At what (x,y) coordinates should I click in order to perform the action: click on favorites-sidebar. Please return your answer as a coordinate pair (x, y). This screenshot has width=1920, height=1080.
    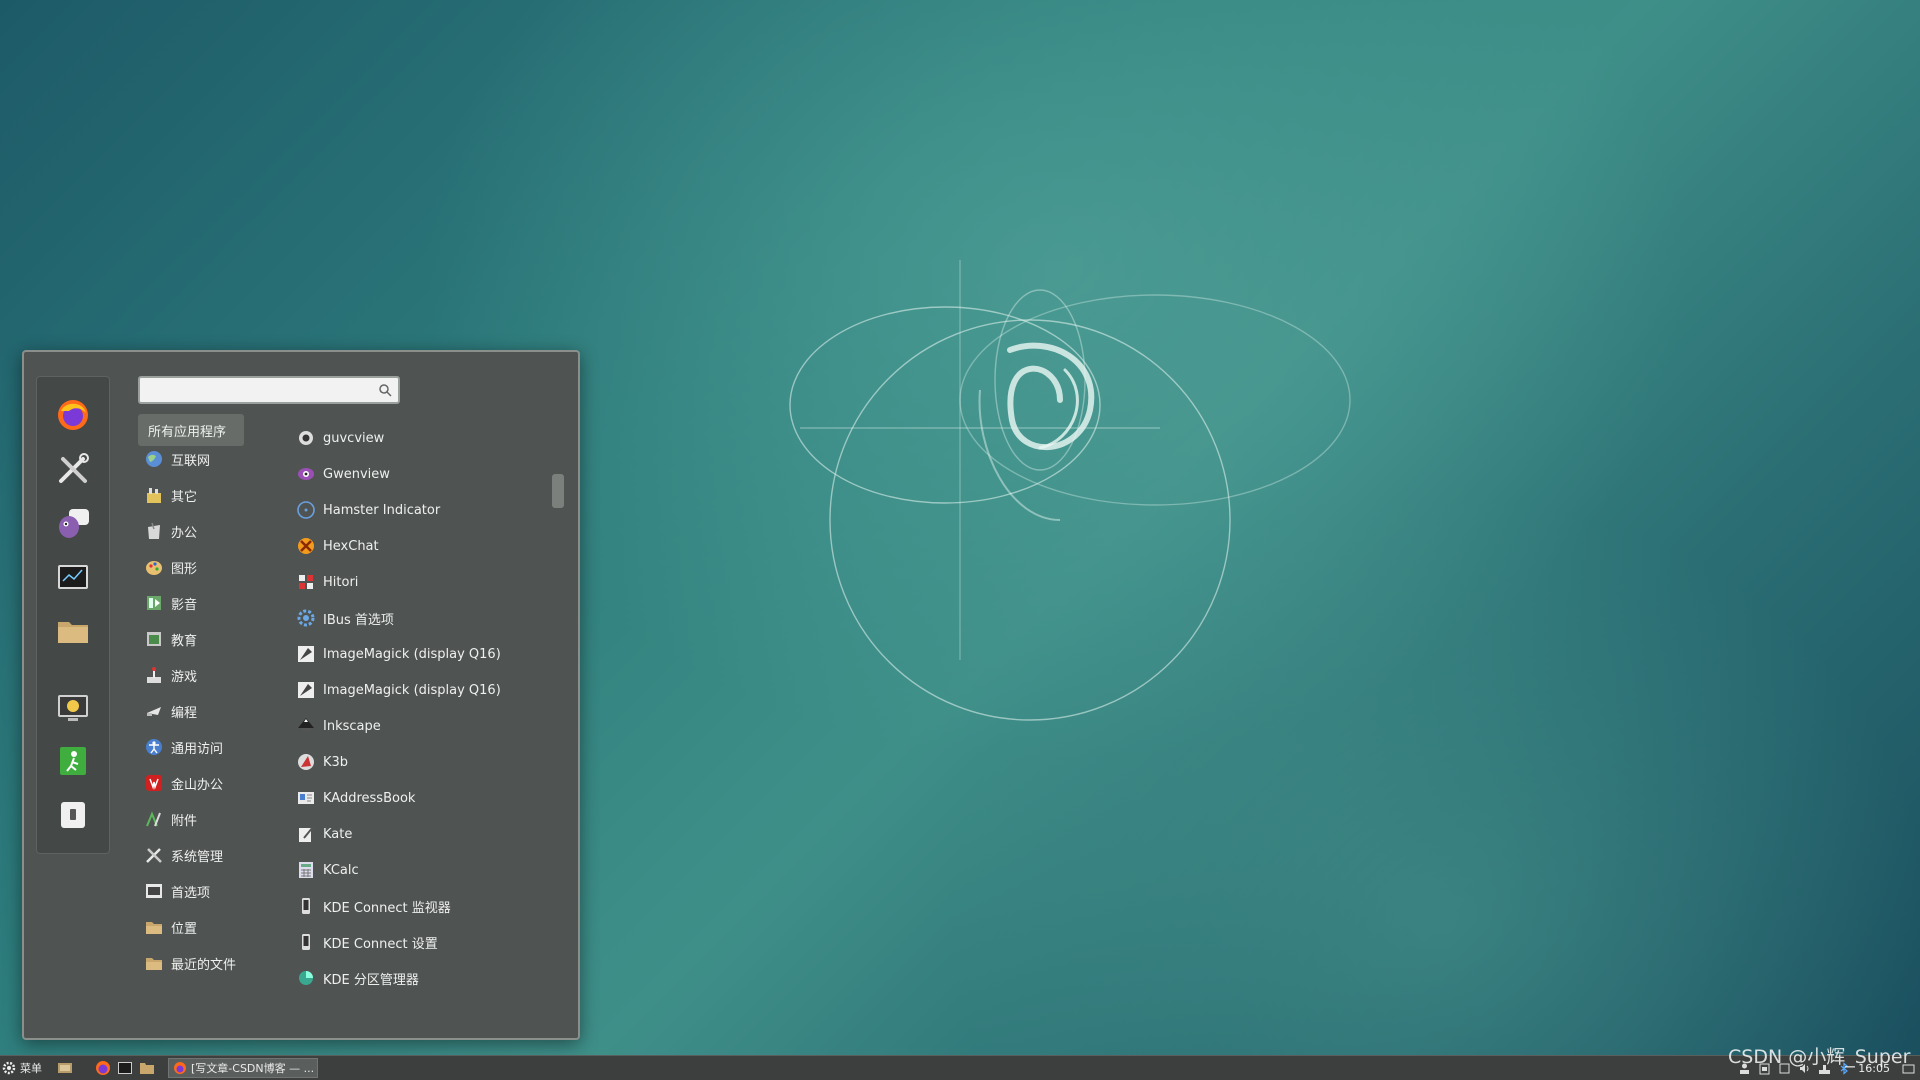
    Looking at the image, I should click on (73, 615).